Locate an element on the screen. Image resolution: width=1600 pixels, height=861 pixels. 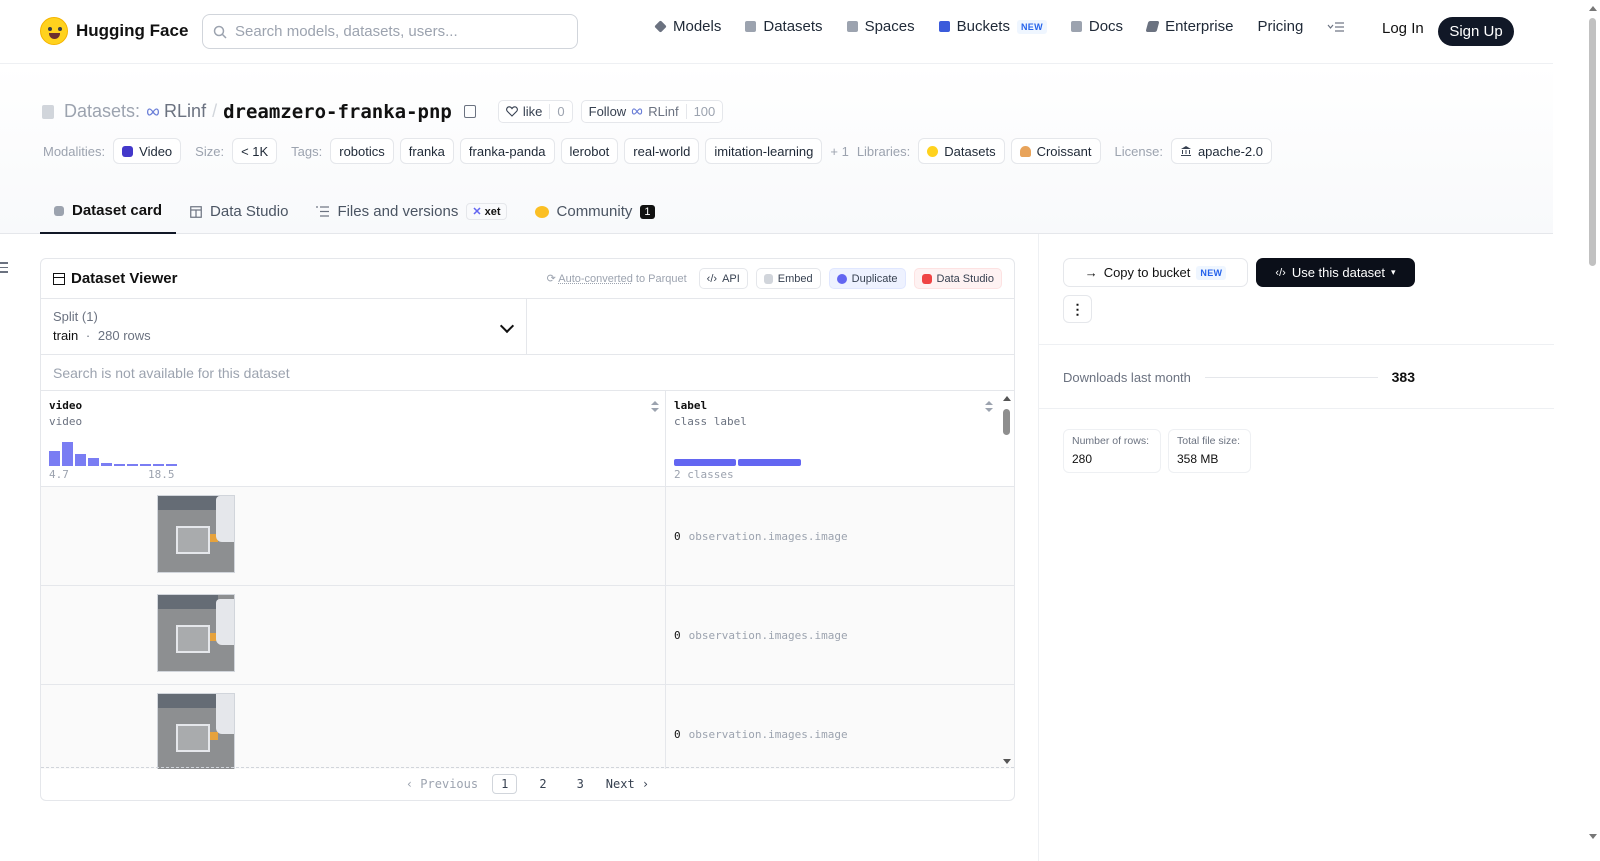
copy-icon is located at coordinates (469, 111).